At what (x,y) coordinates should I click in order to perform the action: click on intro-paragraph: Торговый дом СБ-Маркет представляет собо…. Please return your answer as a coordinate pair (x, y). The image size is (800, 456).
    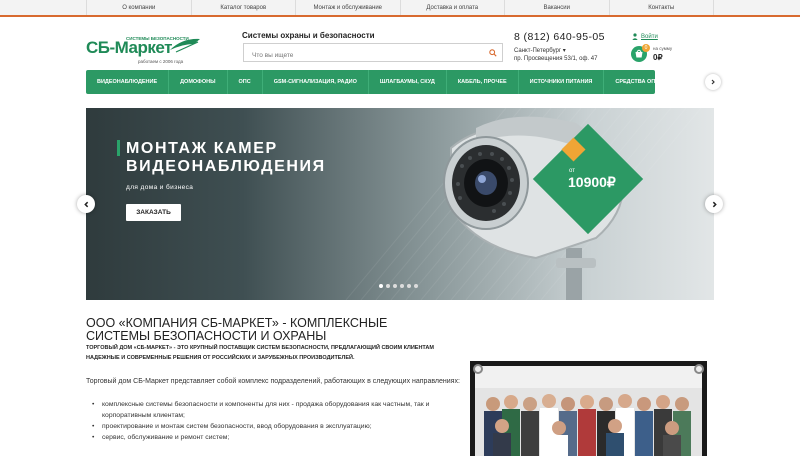
    Looking at the image, I should click on (273, 381).